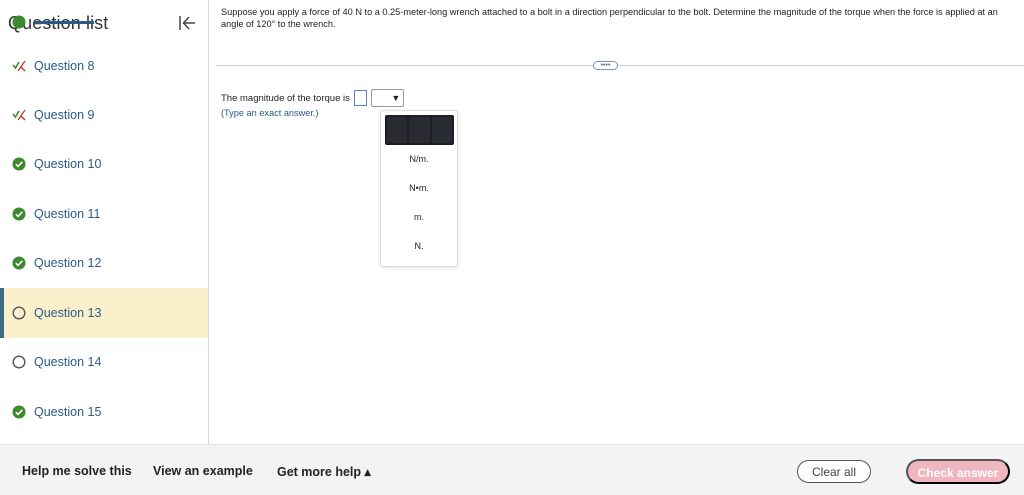 The width and height of the screenshot is (1024, 495). Describe the element at coordinates (958, 471) in the screenshot. I see `check-answer-button: Check answer` at that location.